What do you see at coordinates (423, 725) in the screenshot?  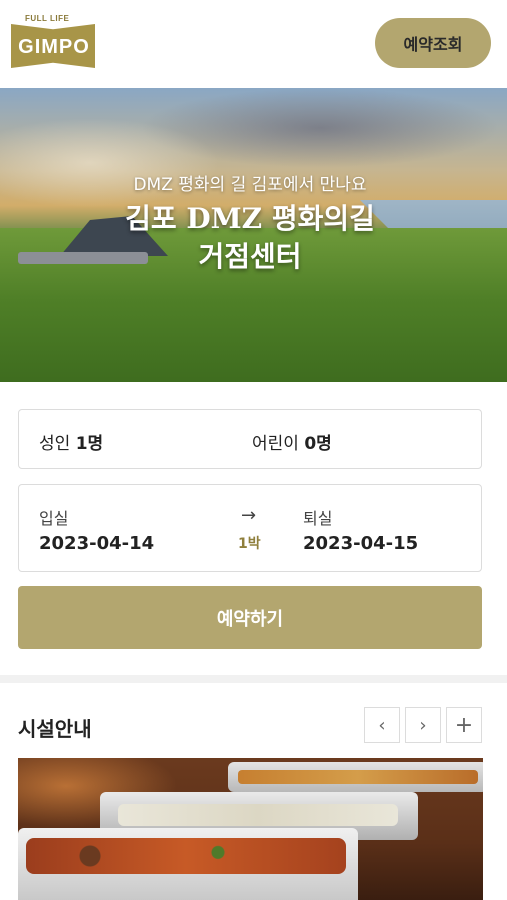 I see `chevron-right-icon: ›` at bounding box center [423, 725].